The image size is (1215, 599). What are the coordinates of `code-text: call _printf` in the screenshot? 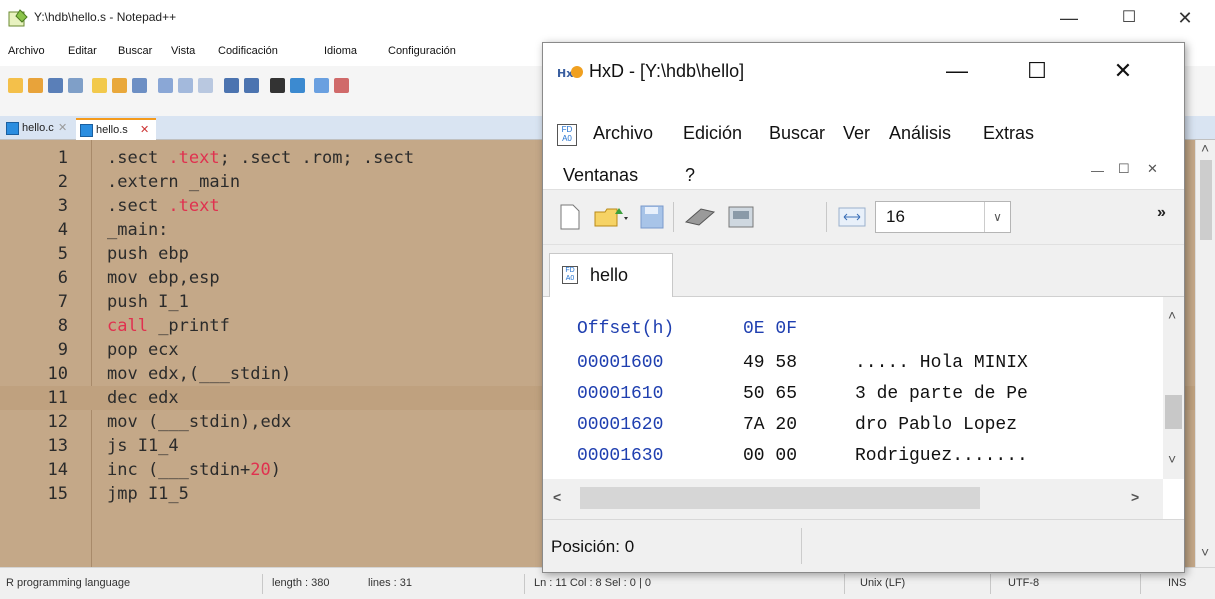 It's located at (168, 326).